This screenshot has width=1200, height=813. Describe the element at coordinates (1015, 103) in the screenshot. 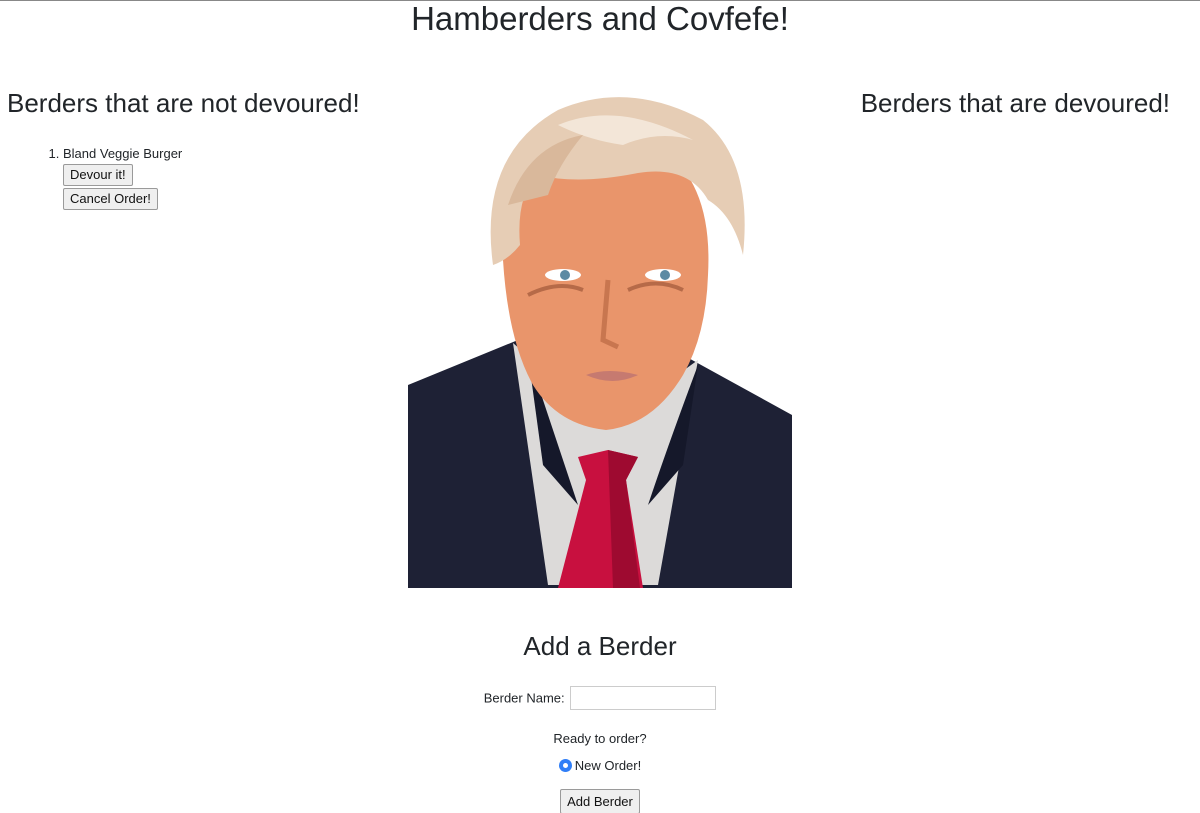

I see `devoured-heading: Berders that are devoured!` at that location.